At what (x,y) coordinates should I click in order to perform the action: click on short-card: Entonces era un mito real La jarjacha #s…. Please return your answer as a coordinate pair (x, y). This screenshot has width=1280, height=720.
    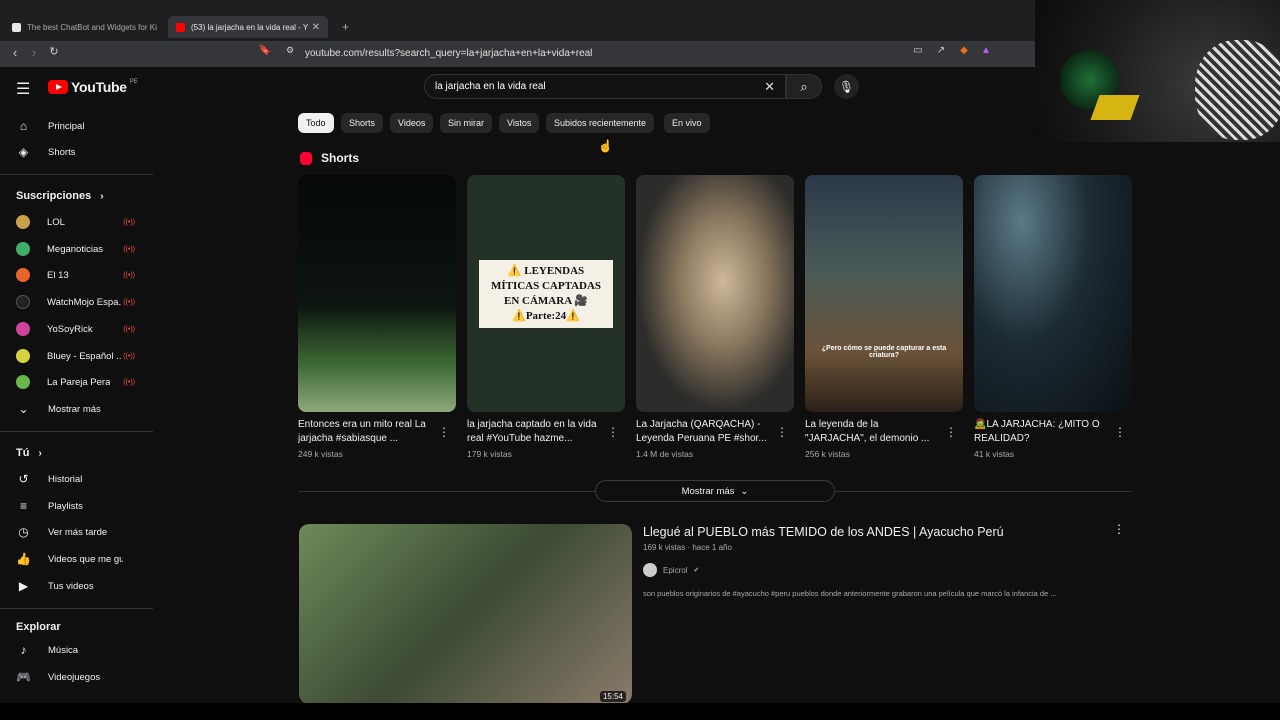
    Looking at the image, I should click on (377, 317).